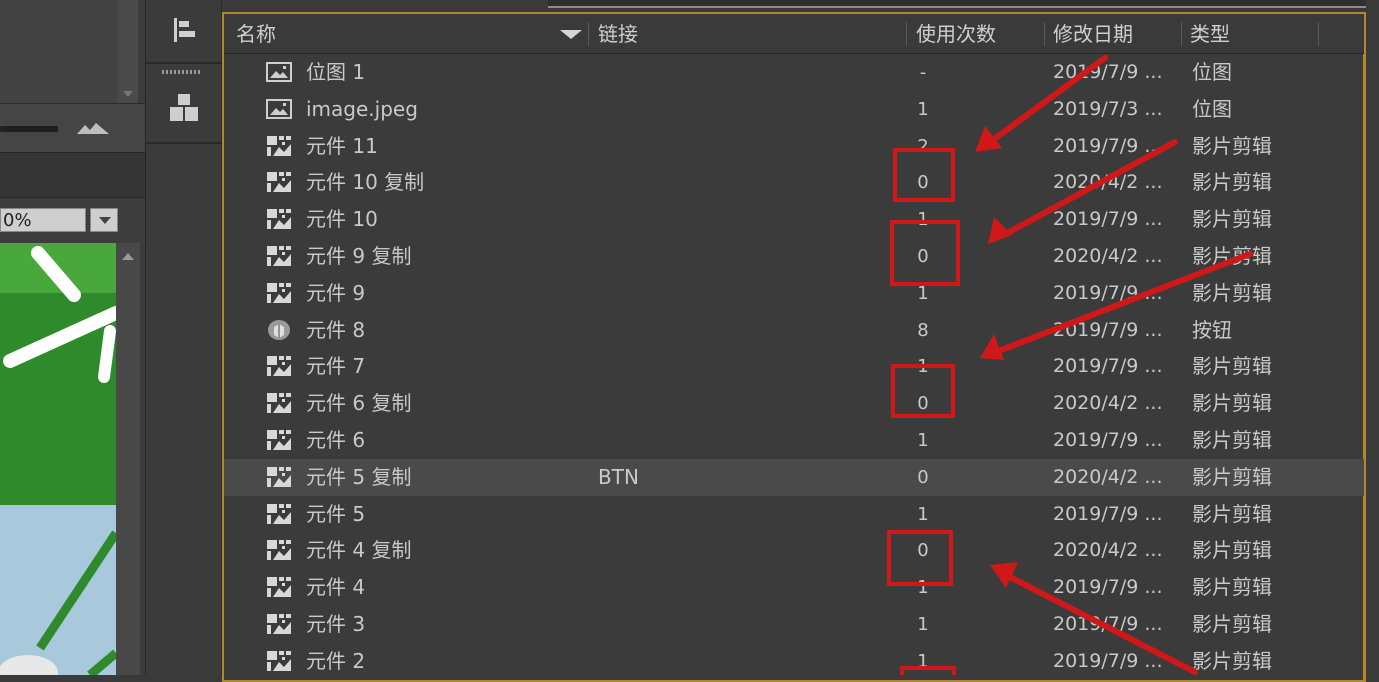 The image size is (1379, 682). I want to click on column-name: 名称, so click(256, 33).